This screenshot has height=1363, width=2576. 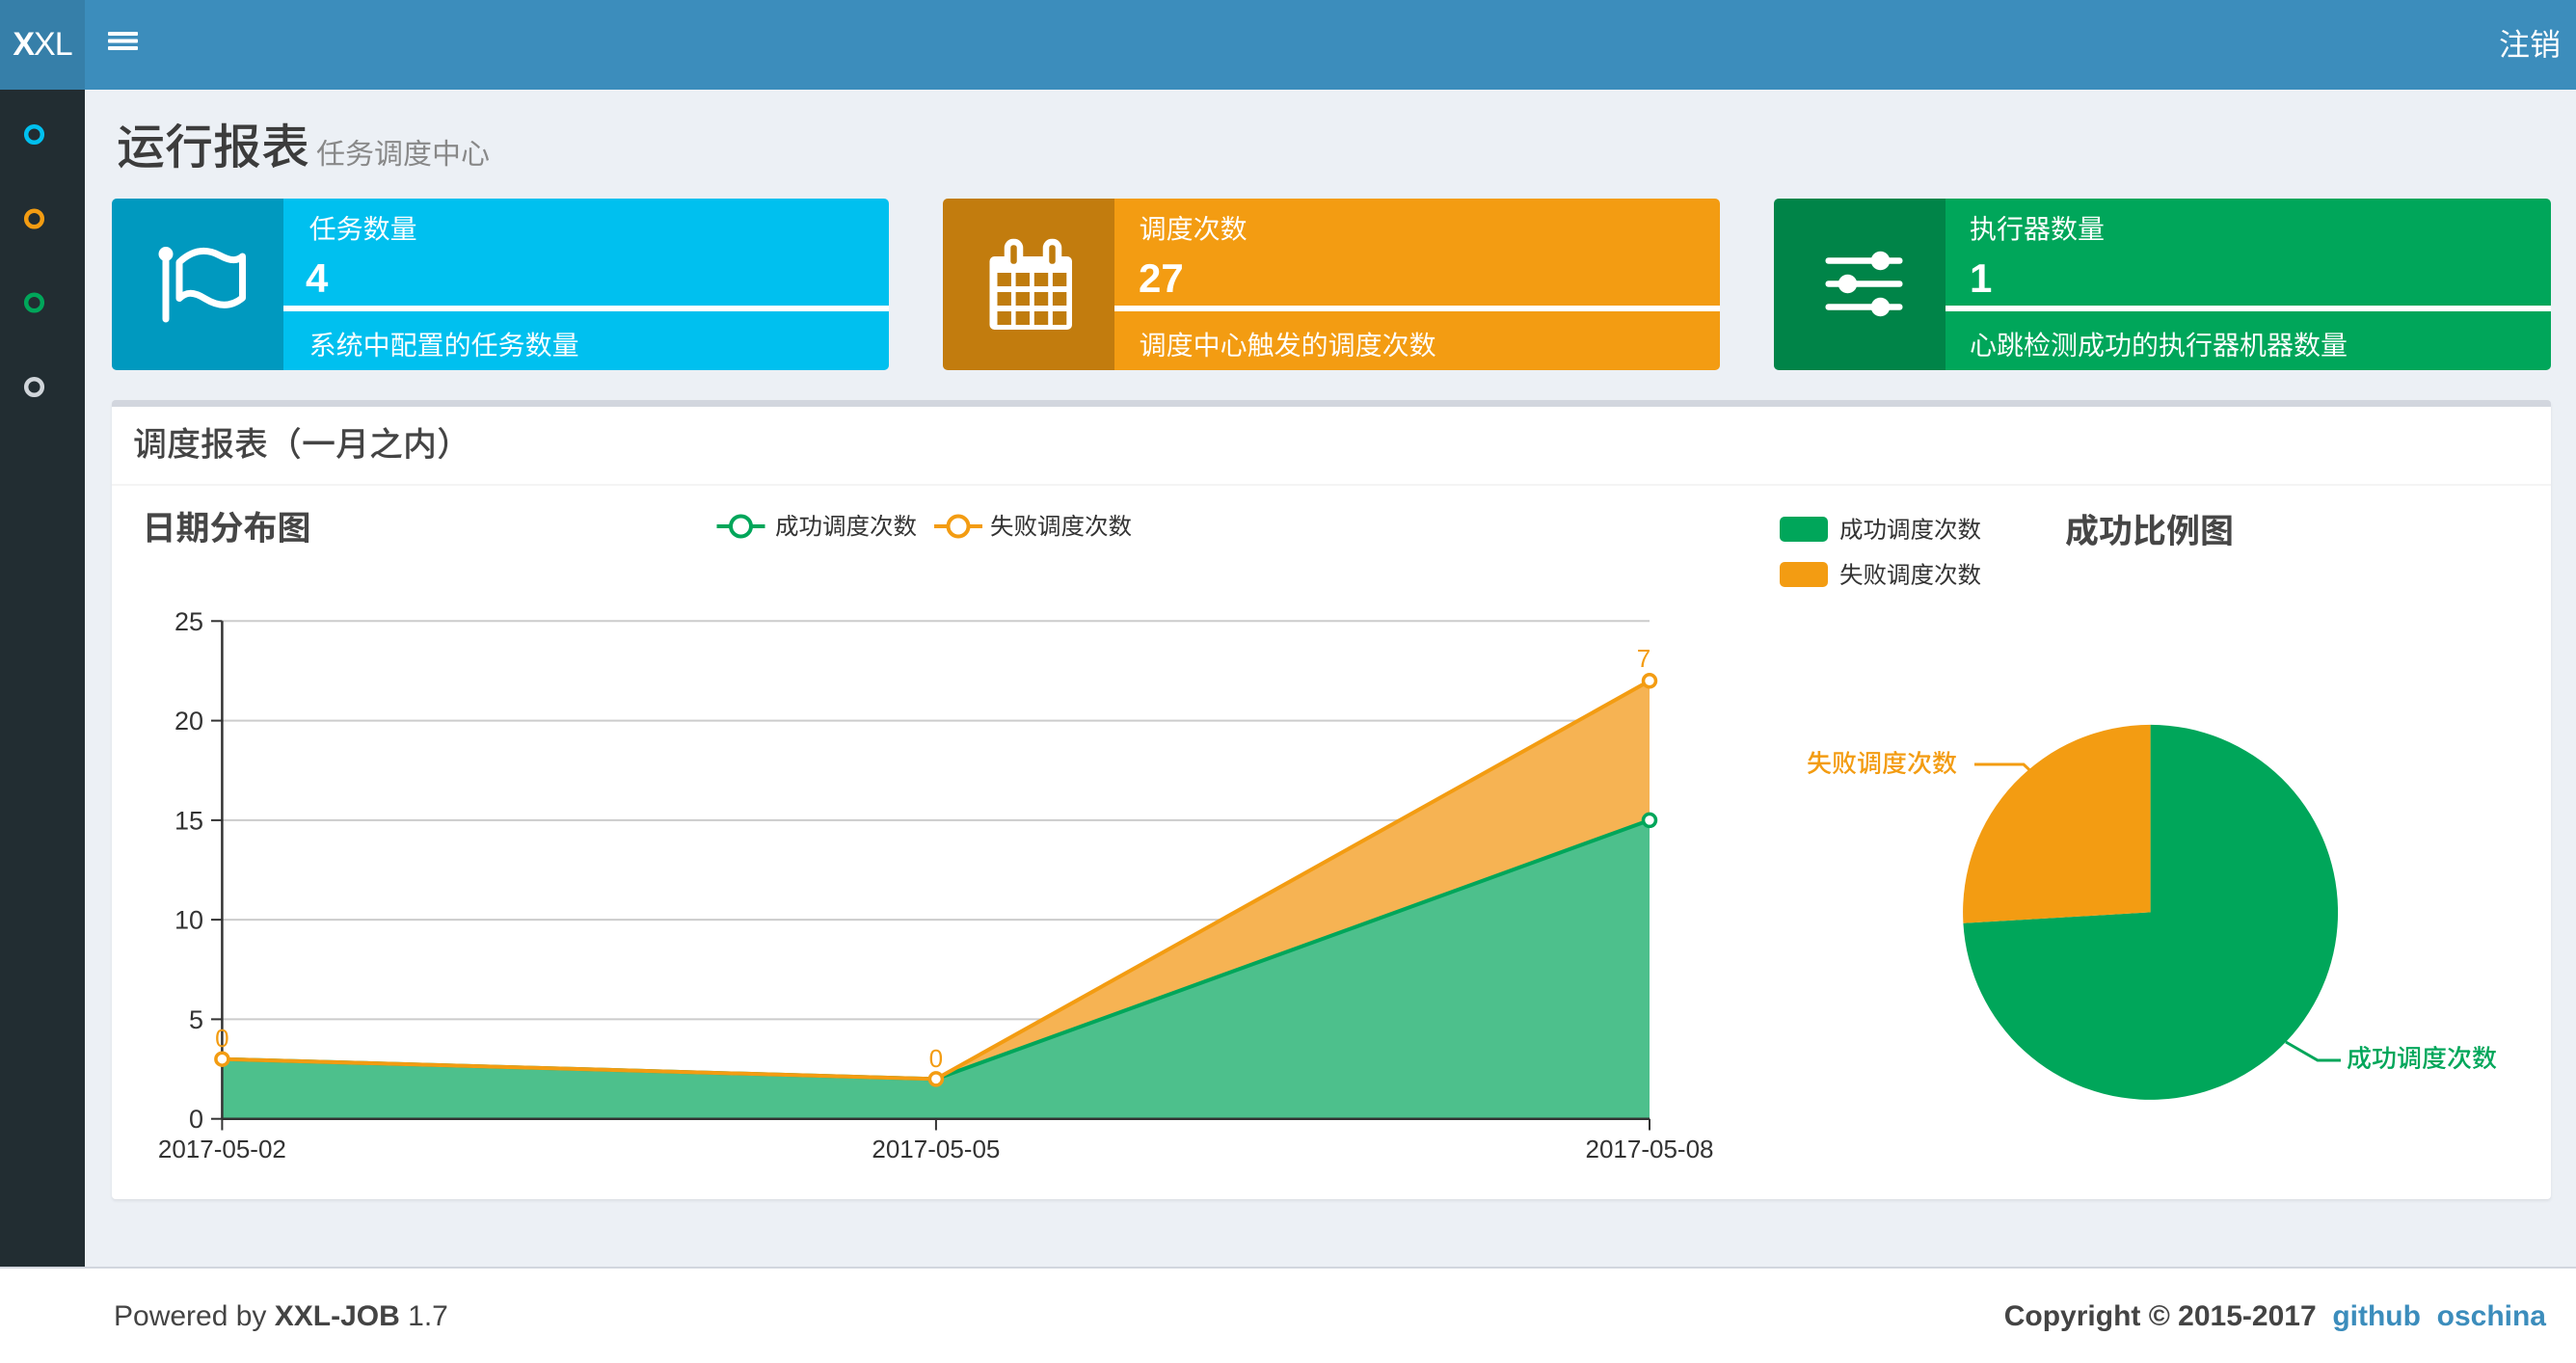 I want to click on svg-text: 2017-05-08, so click(x=1650, y=1149).